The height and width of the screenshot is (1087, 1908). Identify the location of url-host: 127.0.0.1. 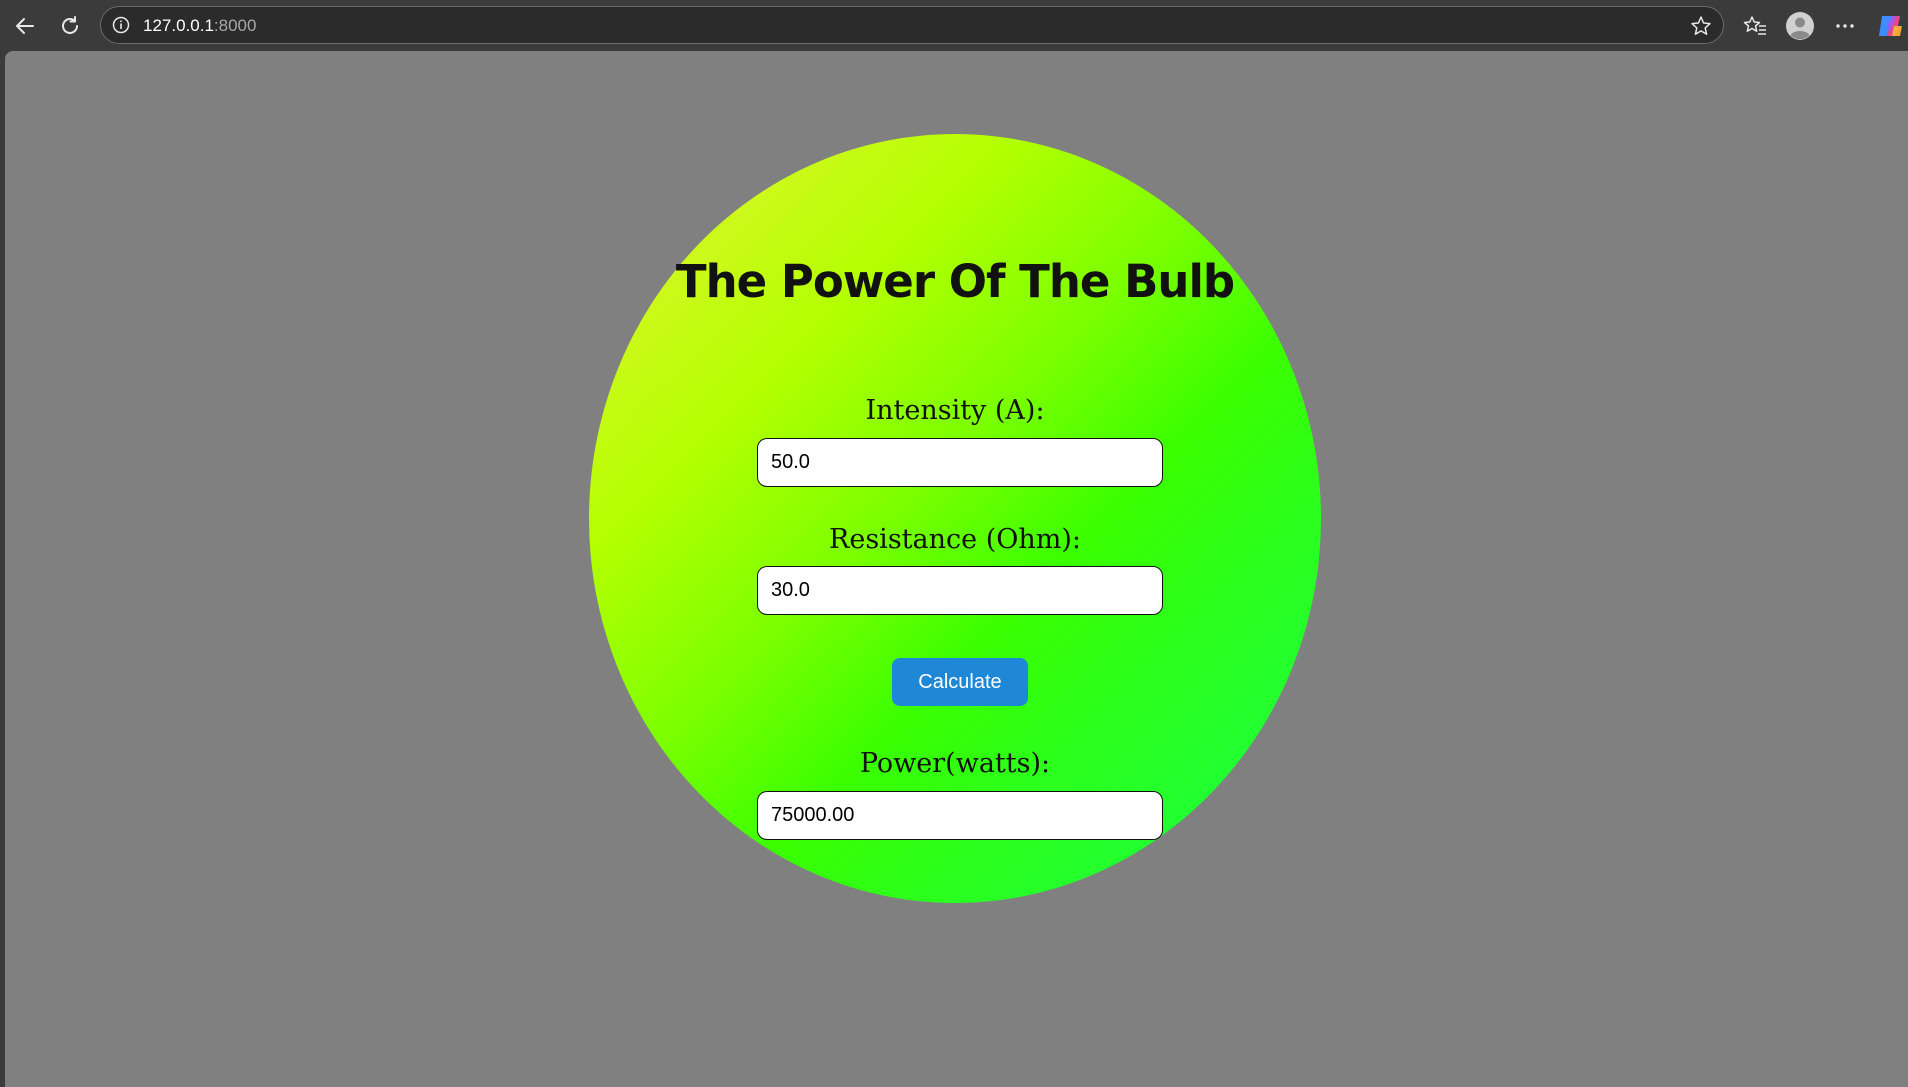
(178, 25).